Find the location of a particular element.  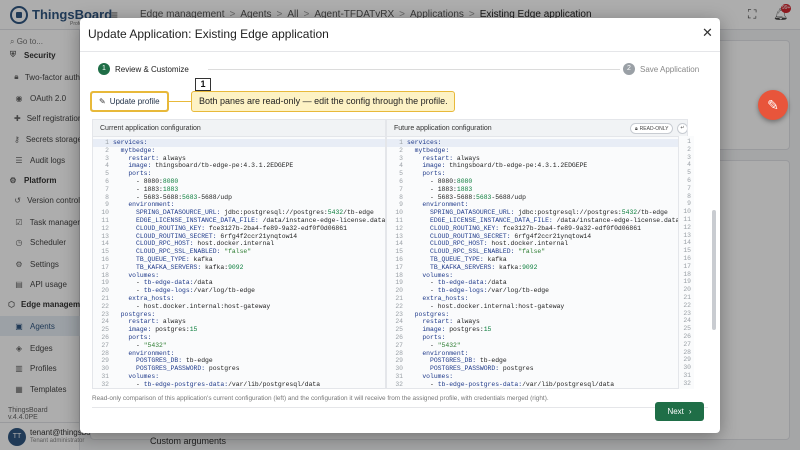

code-text: restart: always is located at coordinates (451, 322).